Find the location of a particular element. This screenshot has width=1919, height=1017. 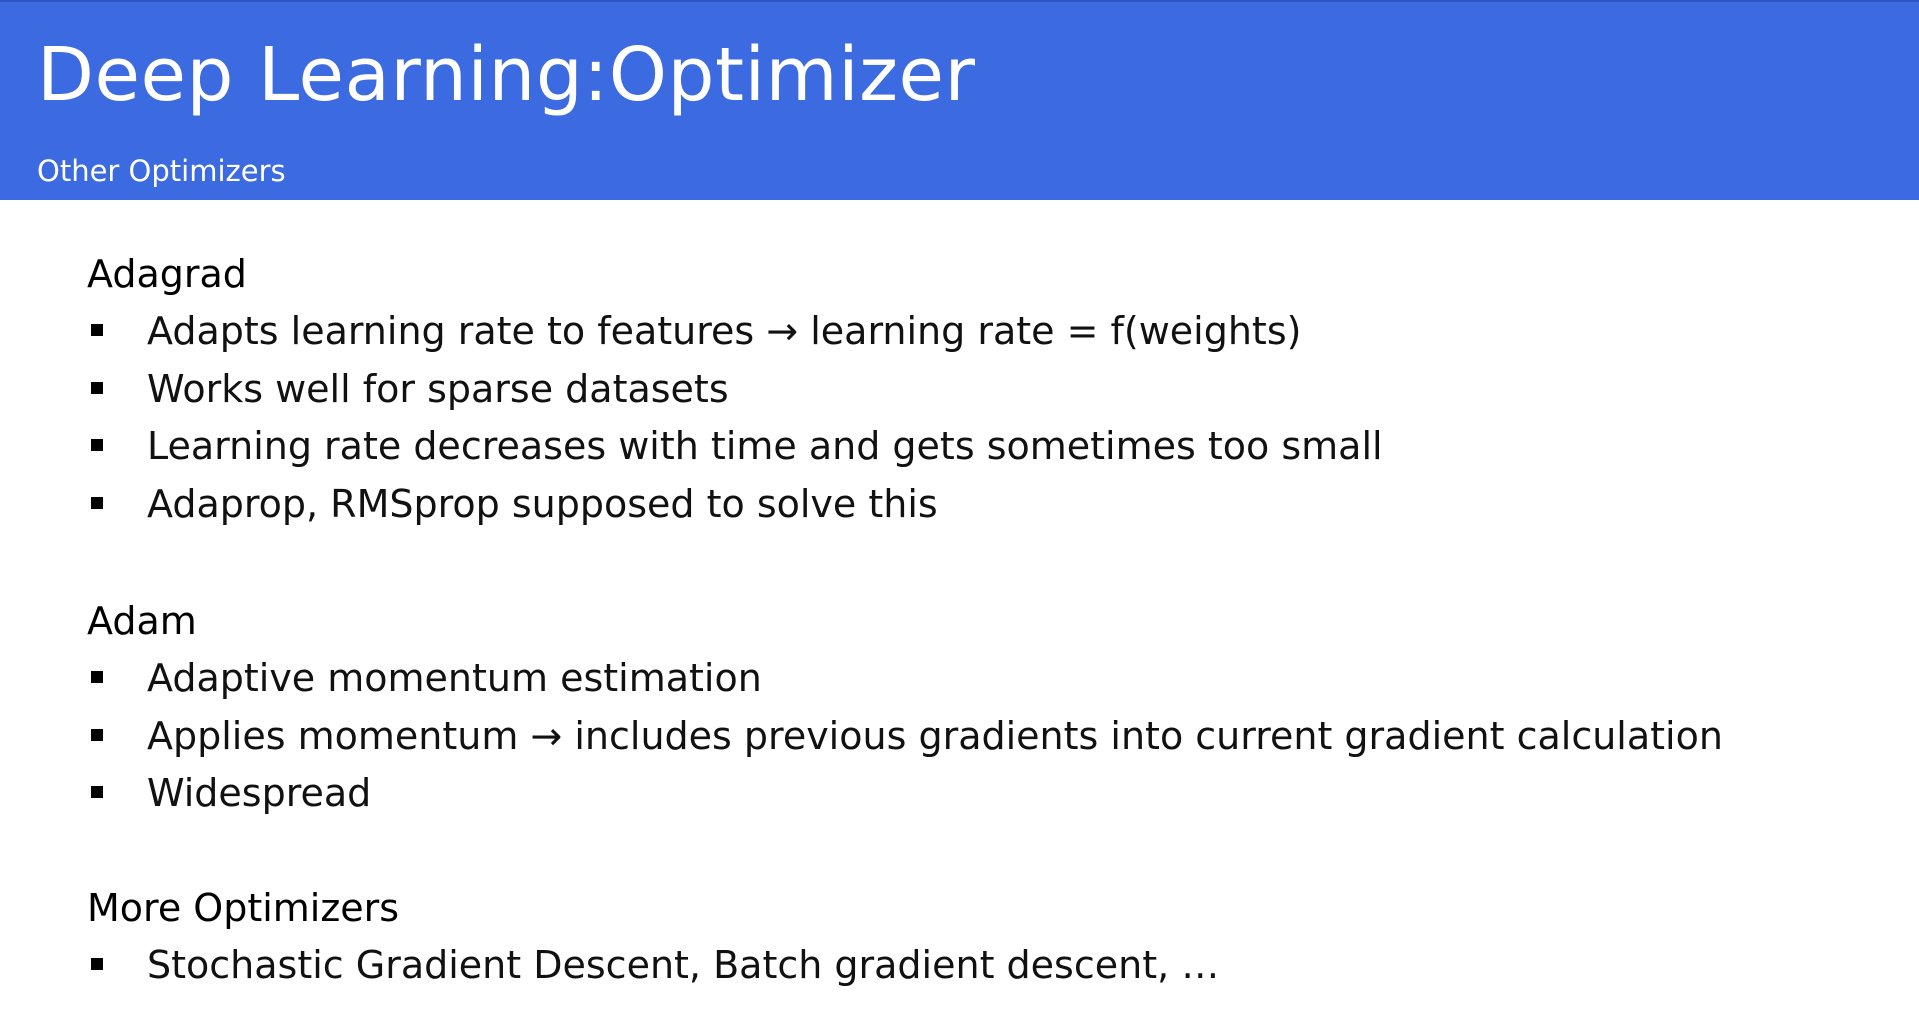

slide-subtitle: Other Optimizers is located at coordinates (161, 171).